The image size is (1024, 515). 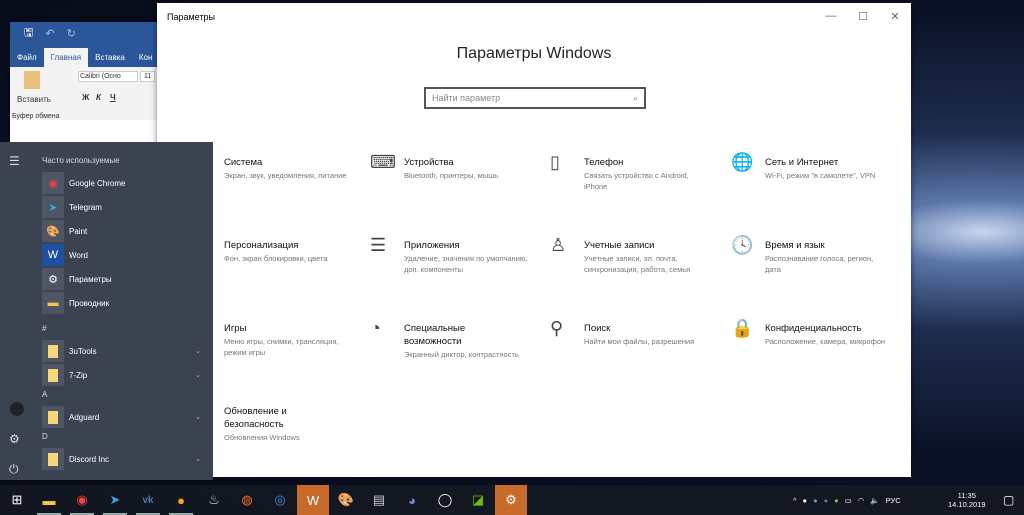 I want to click on undo-icon: ↶, so click(x=49, y=33).